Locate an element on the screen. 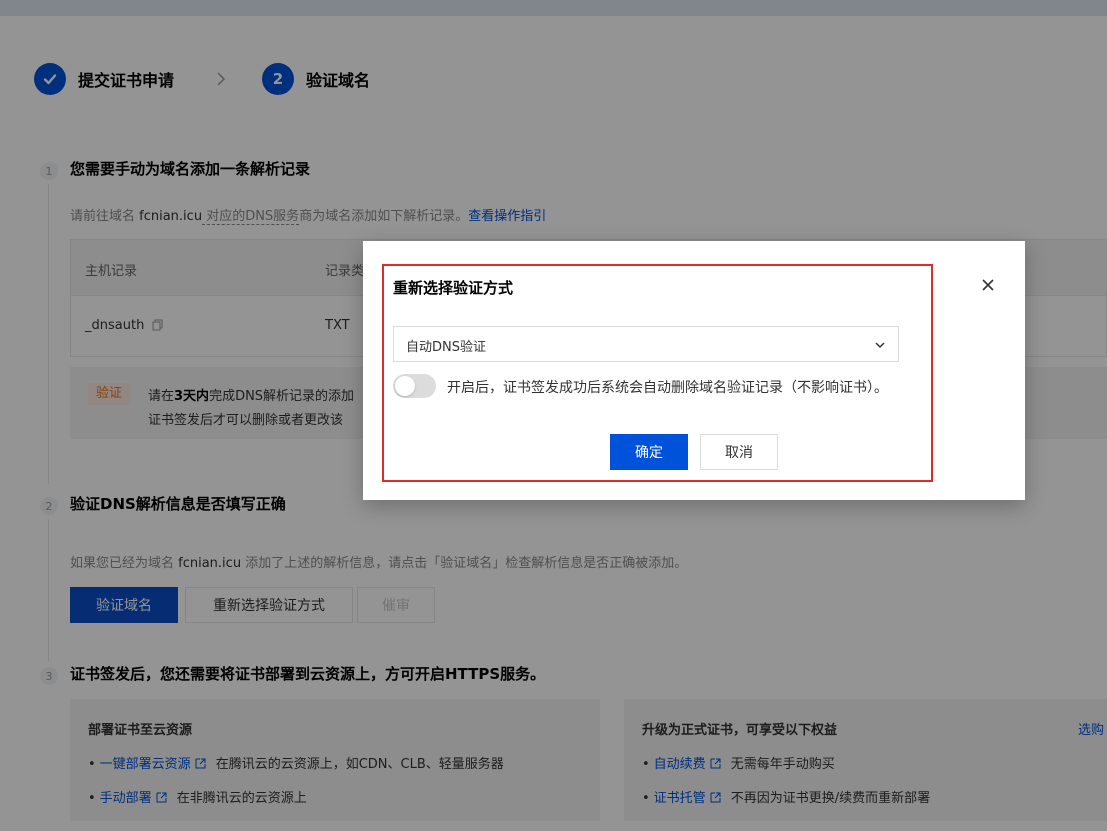 Image resolution: width=1107 pixels, height=831 pixels. cancel-button: 取消 is located at coordinates (739, 452).